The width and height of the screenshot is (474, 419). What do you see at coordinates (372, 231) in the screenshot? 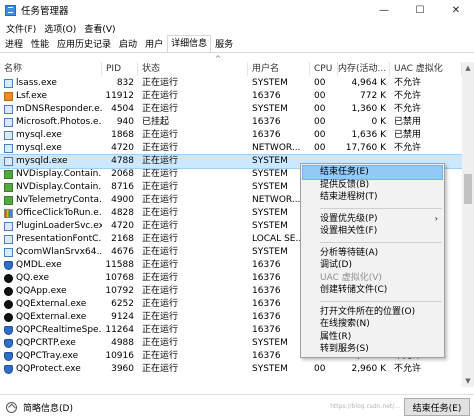
I see `context-menu-item: 设置相关性(F)` at bounding box center [372, 231].